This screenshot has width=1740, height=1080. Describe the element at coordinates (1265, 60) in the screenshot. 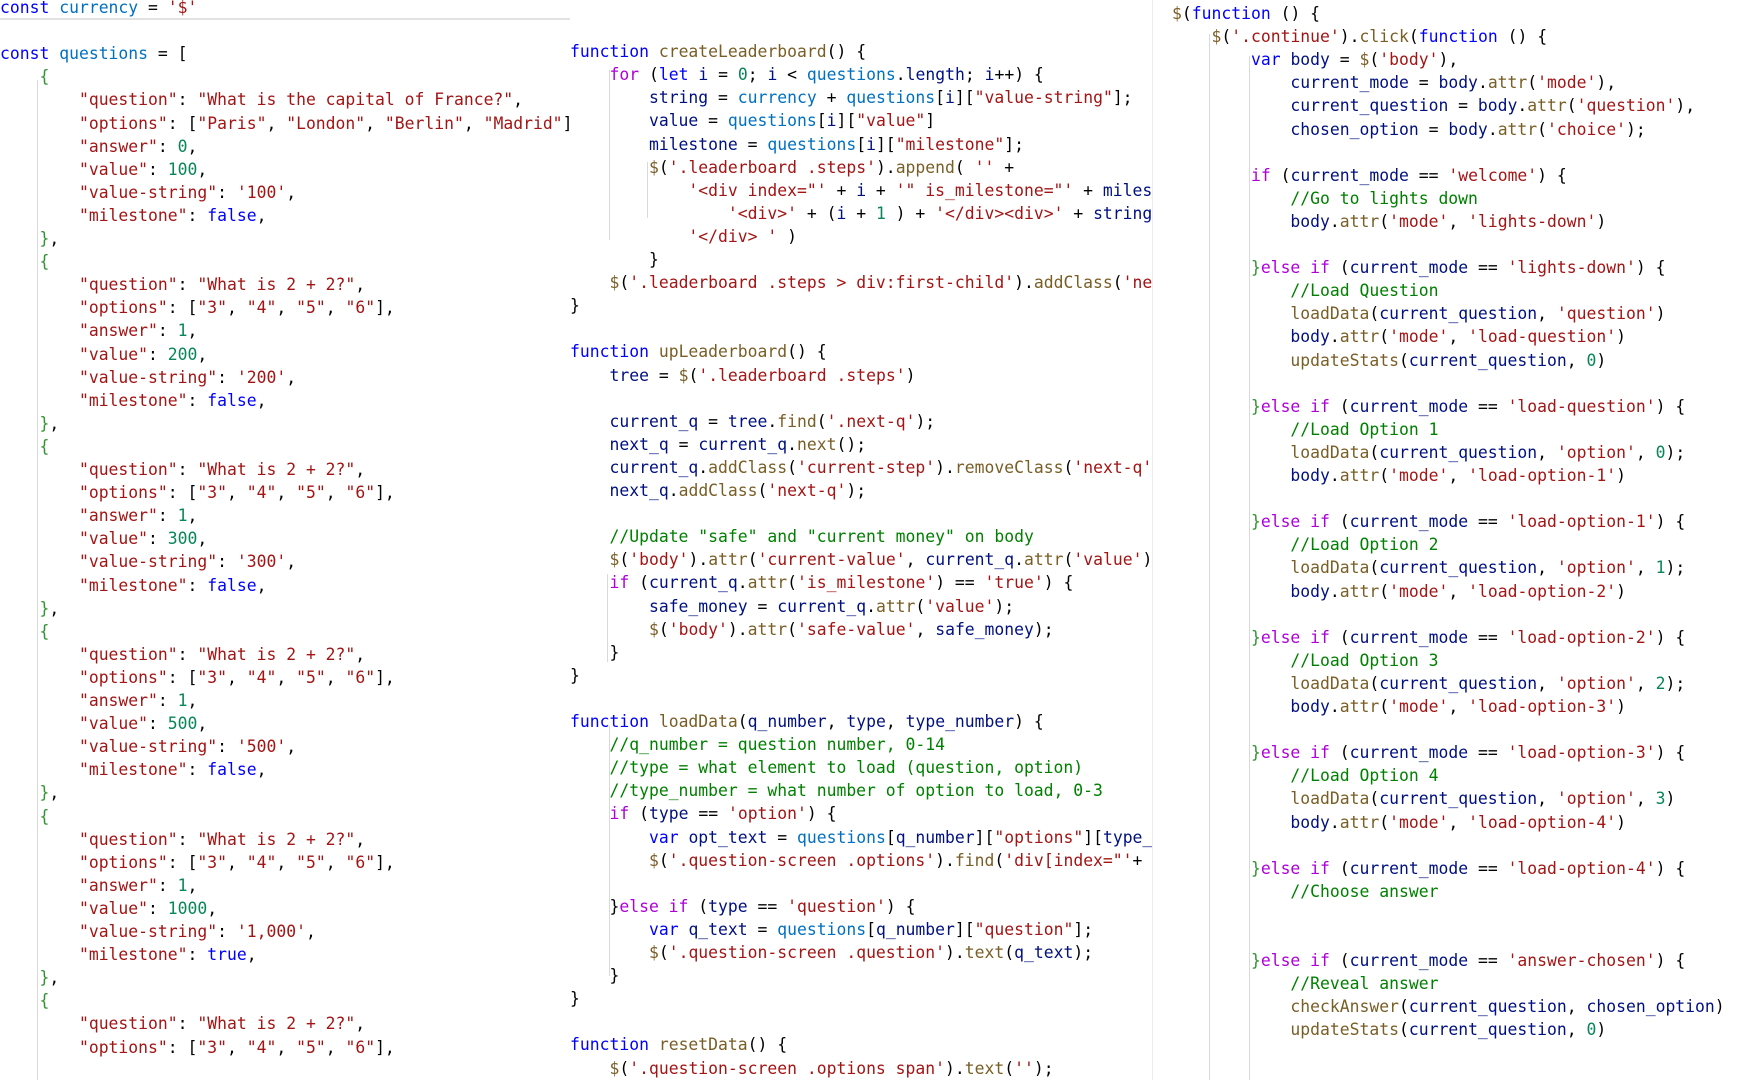

I see `code-token: var` at that location.